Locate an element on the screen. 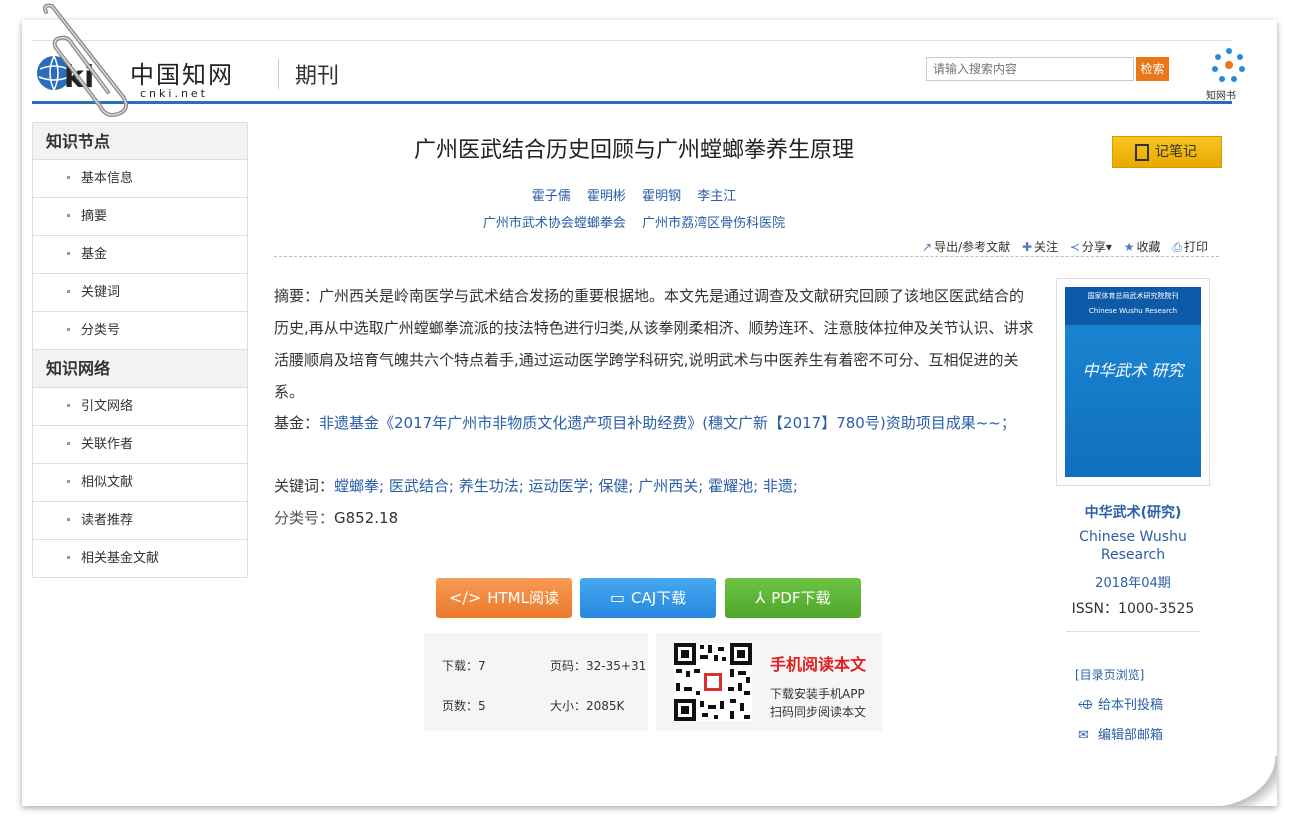  mobile-read-line2: 扫码同步阅读本文 is located at coordinates (818, 712).